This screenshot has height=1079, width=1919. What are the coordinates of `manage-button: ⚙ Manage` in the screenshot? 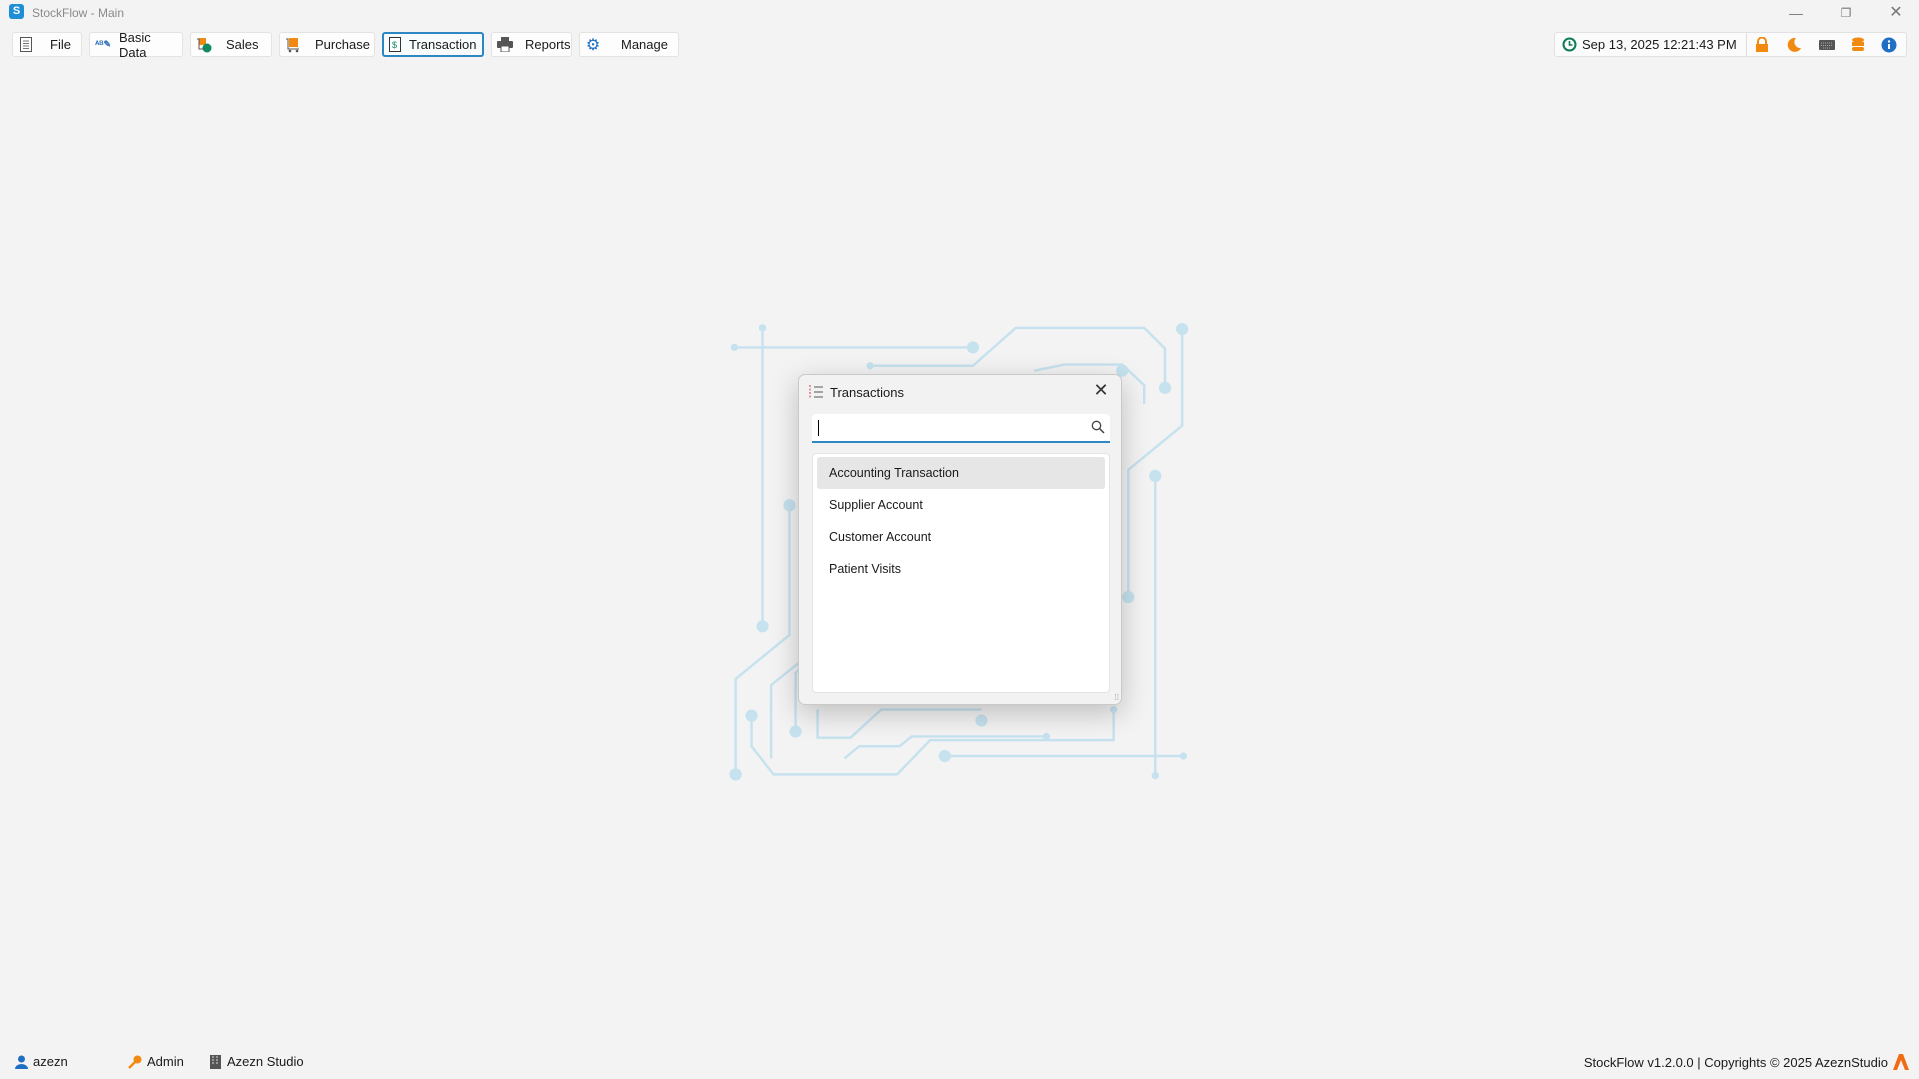 It's located at (629, 44).